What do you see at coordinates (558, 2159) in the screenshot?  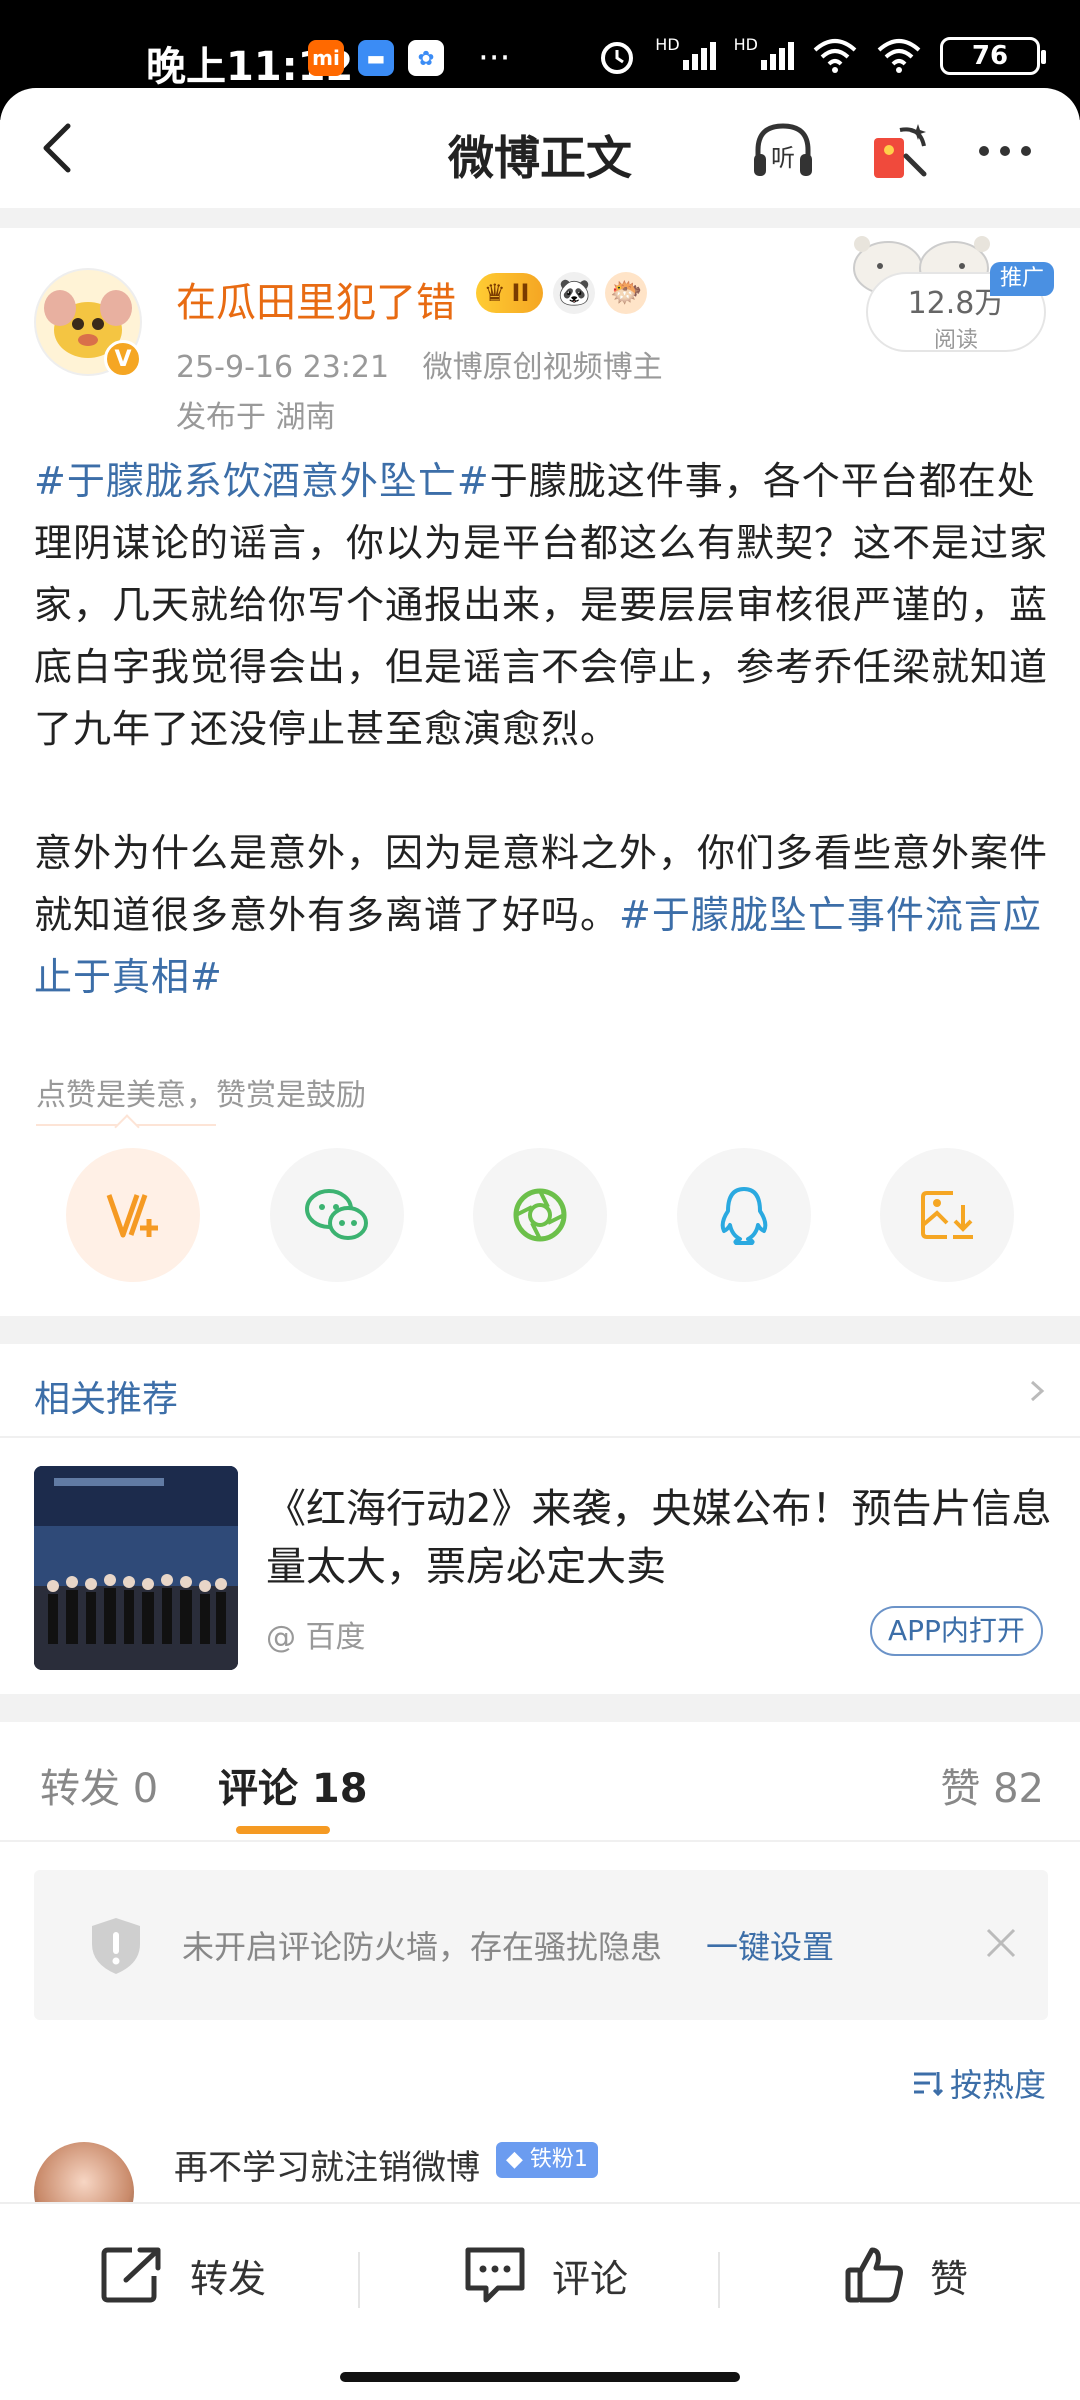 I see `fan-badge-text: 铁粉1` at bounding box center [558, 2159].